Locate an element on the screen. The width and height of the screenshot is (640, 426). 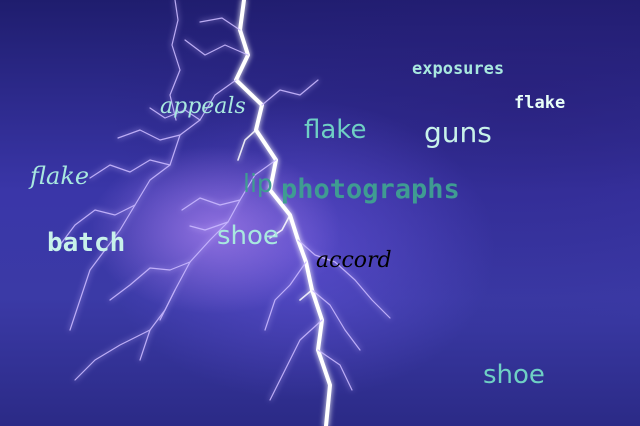
word-batch: batch is located at coordinates (86, 243).